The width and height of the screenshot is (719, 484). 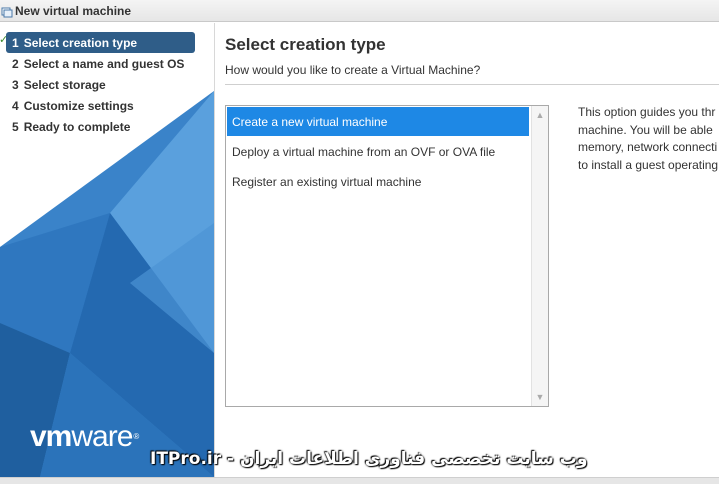 I want to click on step-select-storage: 3 Select storage, so click(x=100, y=84).